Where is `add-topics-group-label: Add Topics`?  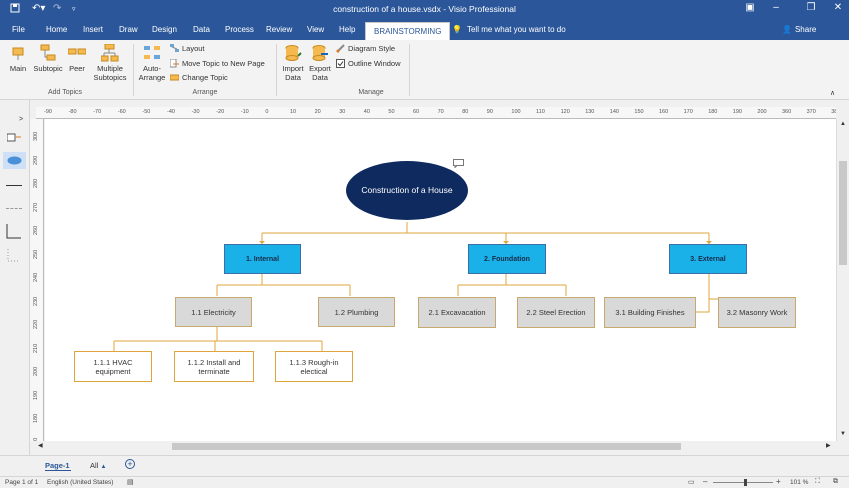 add-topics-group-label: Add Topics is located at coordinates (65, 92).